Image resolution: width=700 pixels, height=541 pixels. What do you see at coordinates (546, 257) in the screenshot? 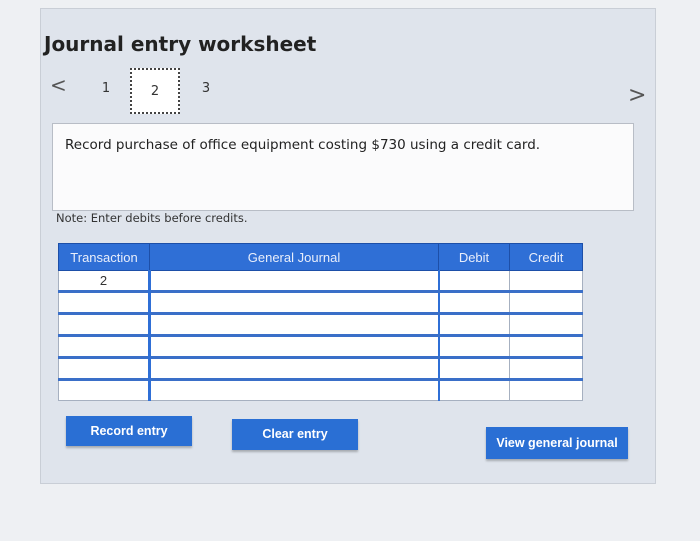
I see `credit-column-header: Credit` at bounding box center [546, 257].